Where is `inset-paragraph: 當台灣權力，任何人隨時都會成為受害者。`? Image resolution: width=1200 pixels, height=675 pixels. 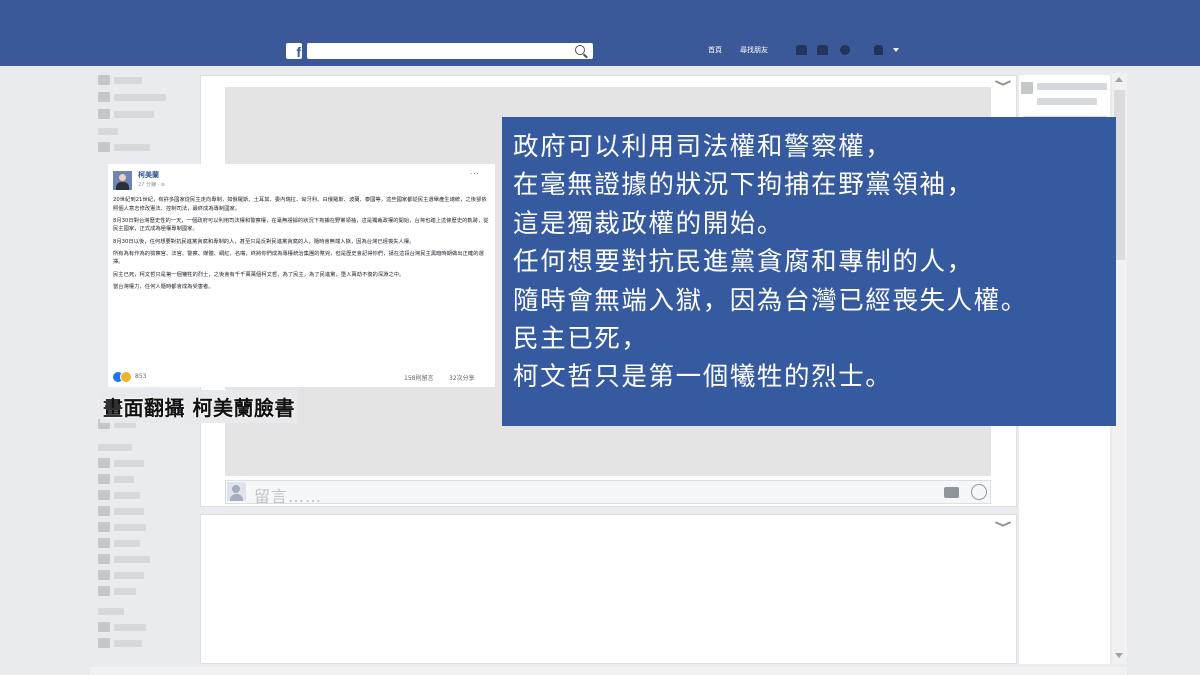
inset-paragraph: 當台灣權力，任何人隨時都會成為受害者。 is located at coordinates (163, 286).